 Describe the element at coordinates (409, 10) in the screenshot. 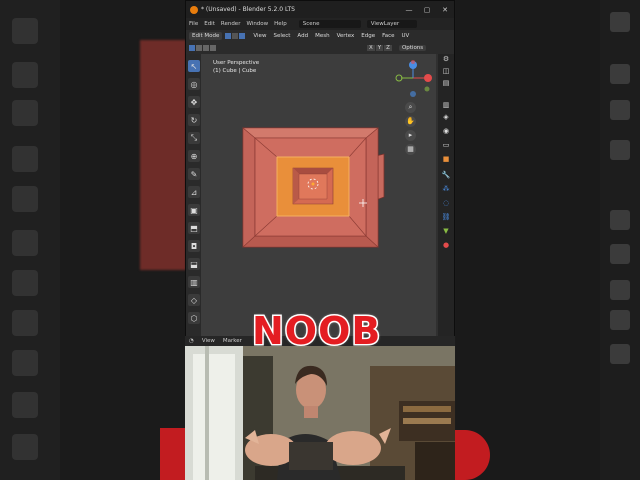

I see `minimize-button: —` at that location.